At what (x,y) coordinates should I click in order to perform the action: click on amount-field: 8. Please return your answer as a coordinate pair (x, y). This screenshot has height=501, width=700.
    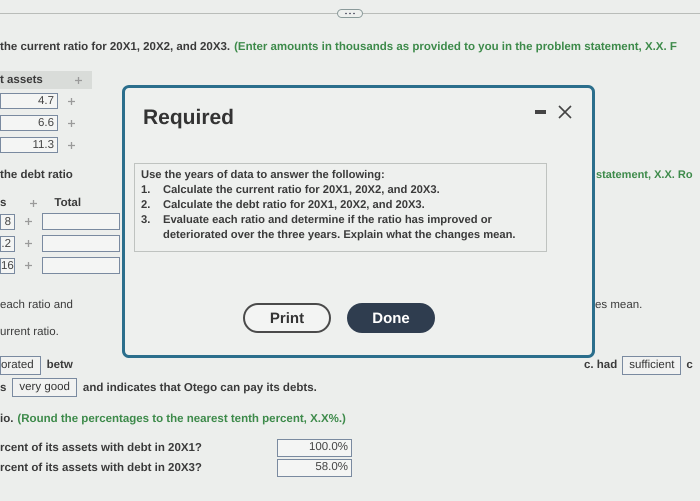
    Looking at the image, I should click on (7, 222).